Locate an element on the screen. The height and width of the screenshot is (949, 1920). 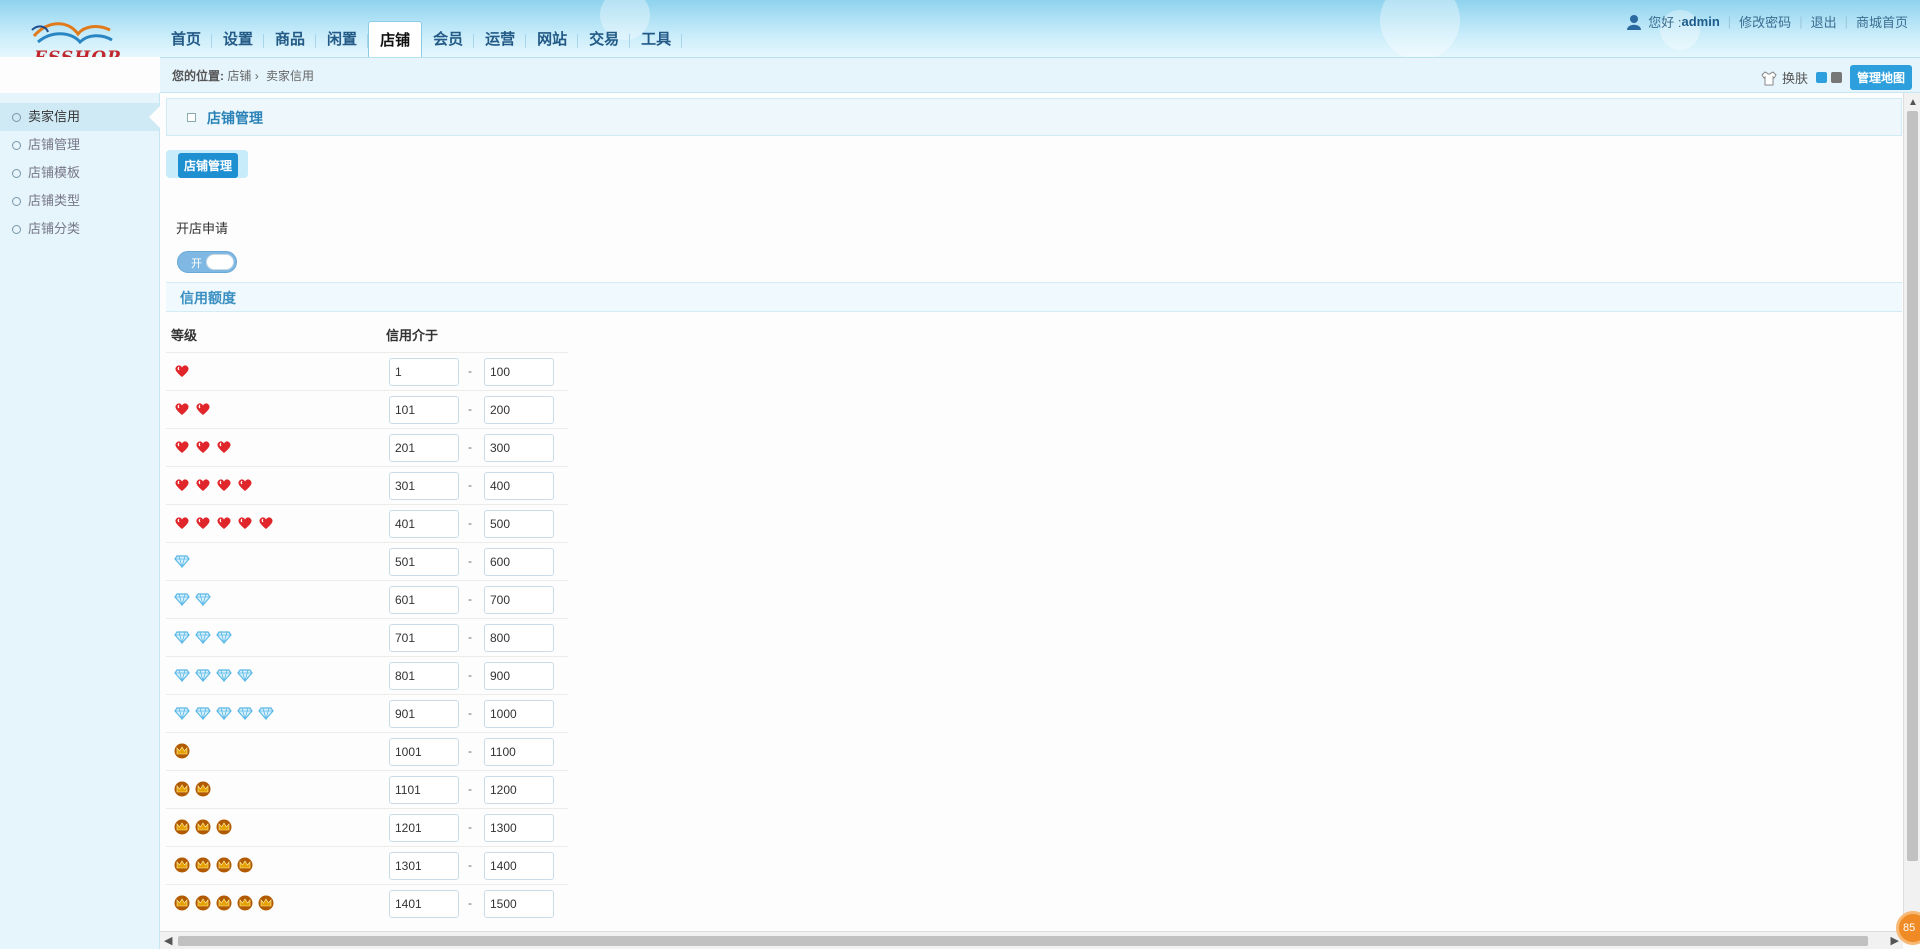
tab-shop-manage: 店铺管理 is located at coordinates (208, 165).